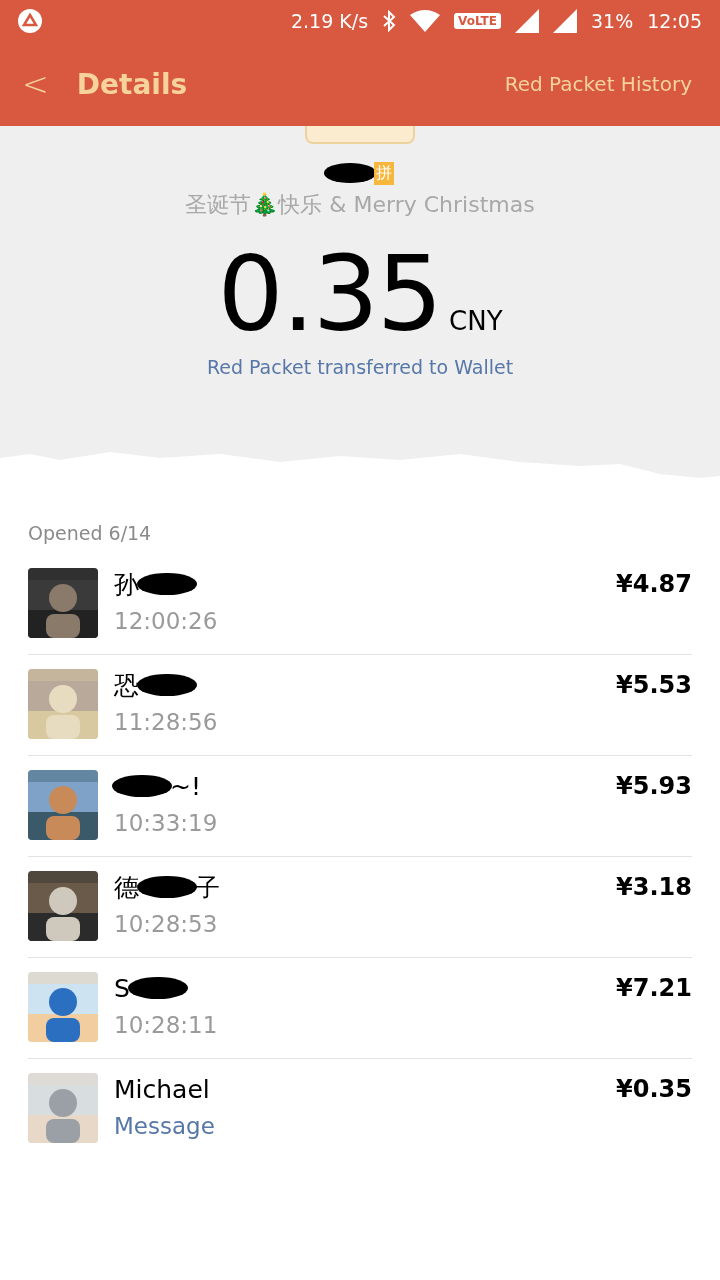 This screenshot has height=1280, width=720. I want to click on clock: 12:05, so click(674, 21).